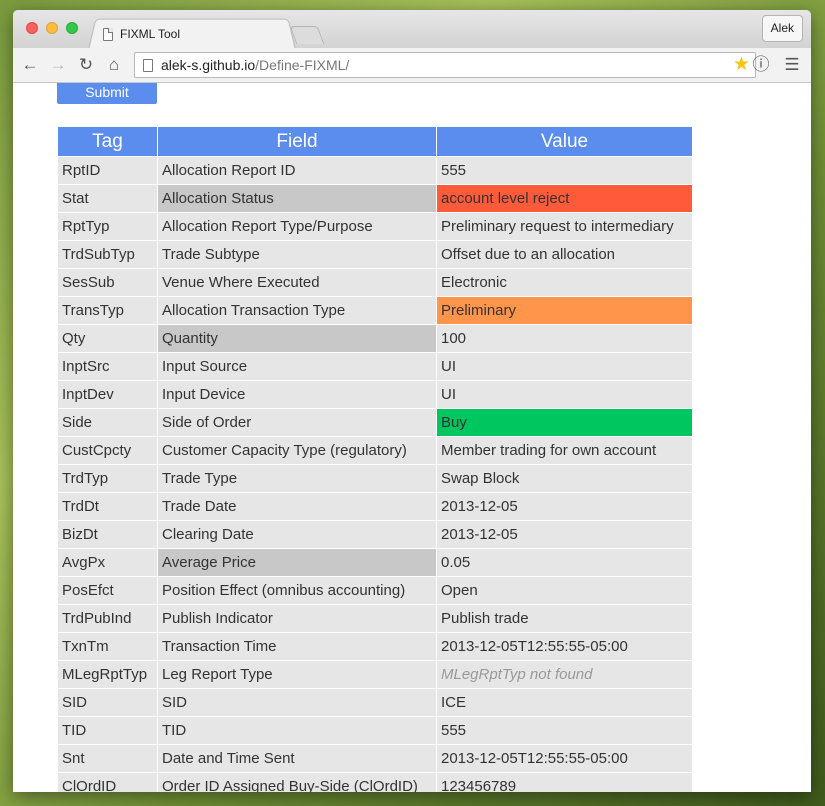  Describe the element at coordinates (564, 782) in the screenshot. I see `value-cell: 123456789` at that location.